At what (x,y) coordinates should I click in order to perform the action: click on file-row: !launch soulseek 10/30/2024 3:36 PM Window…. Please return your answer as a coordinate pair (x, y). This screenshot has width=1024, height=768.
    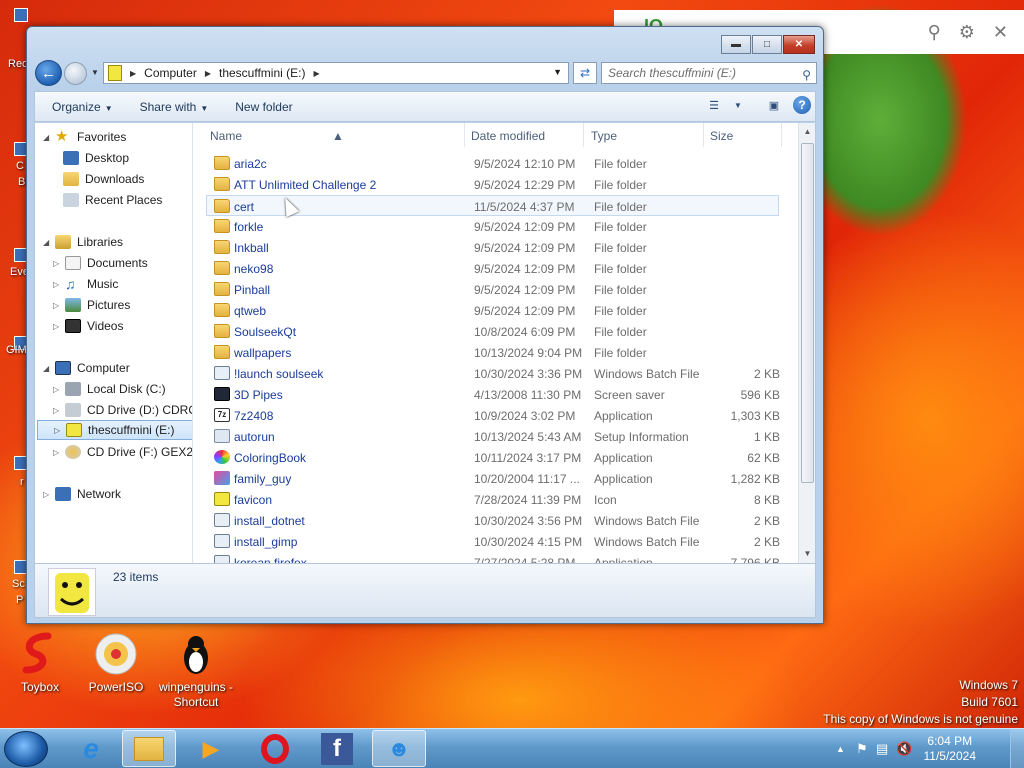
    Looking at the image, I should click on (495, 373).